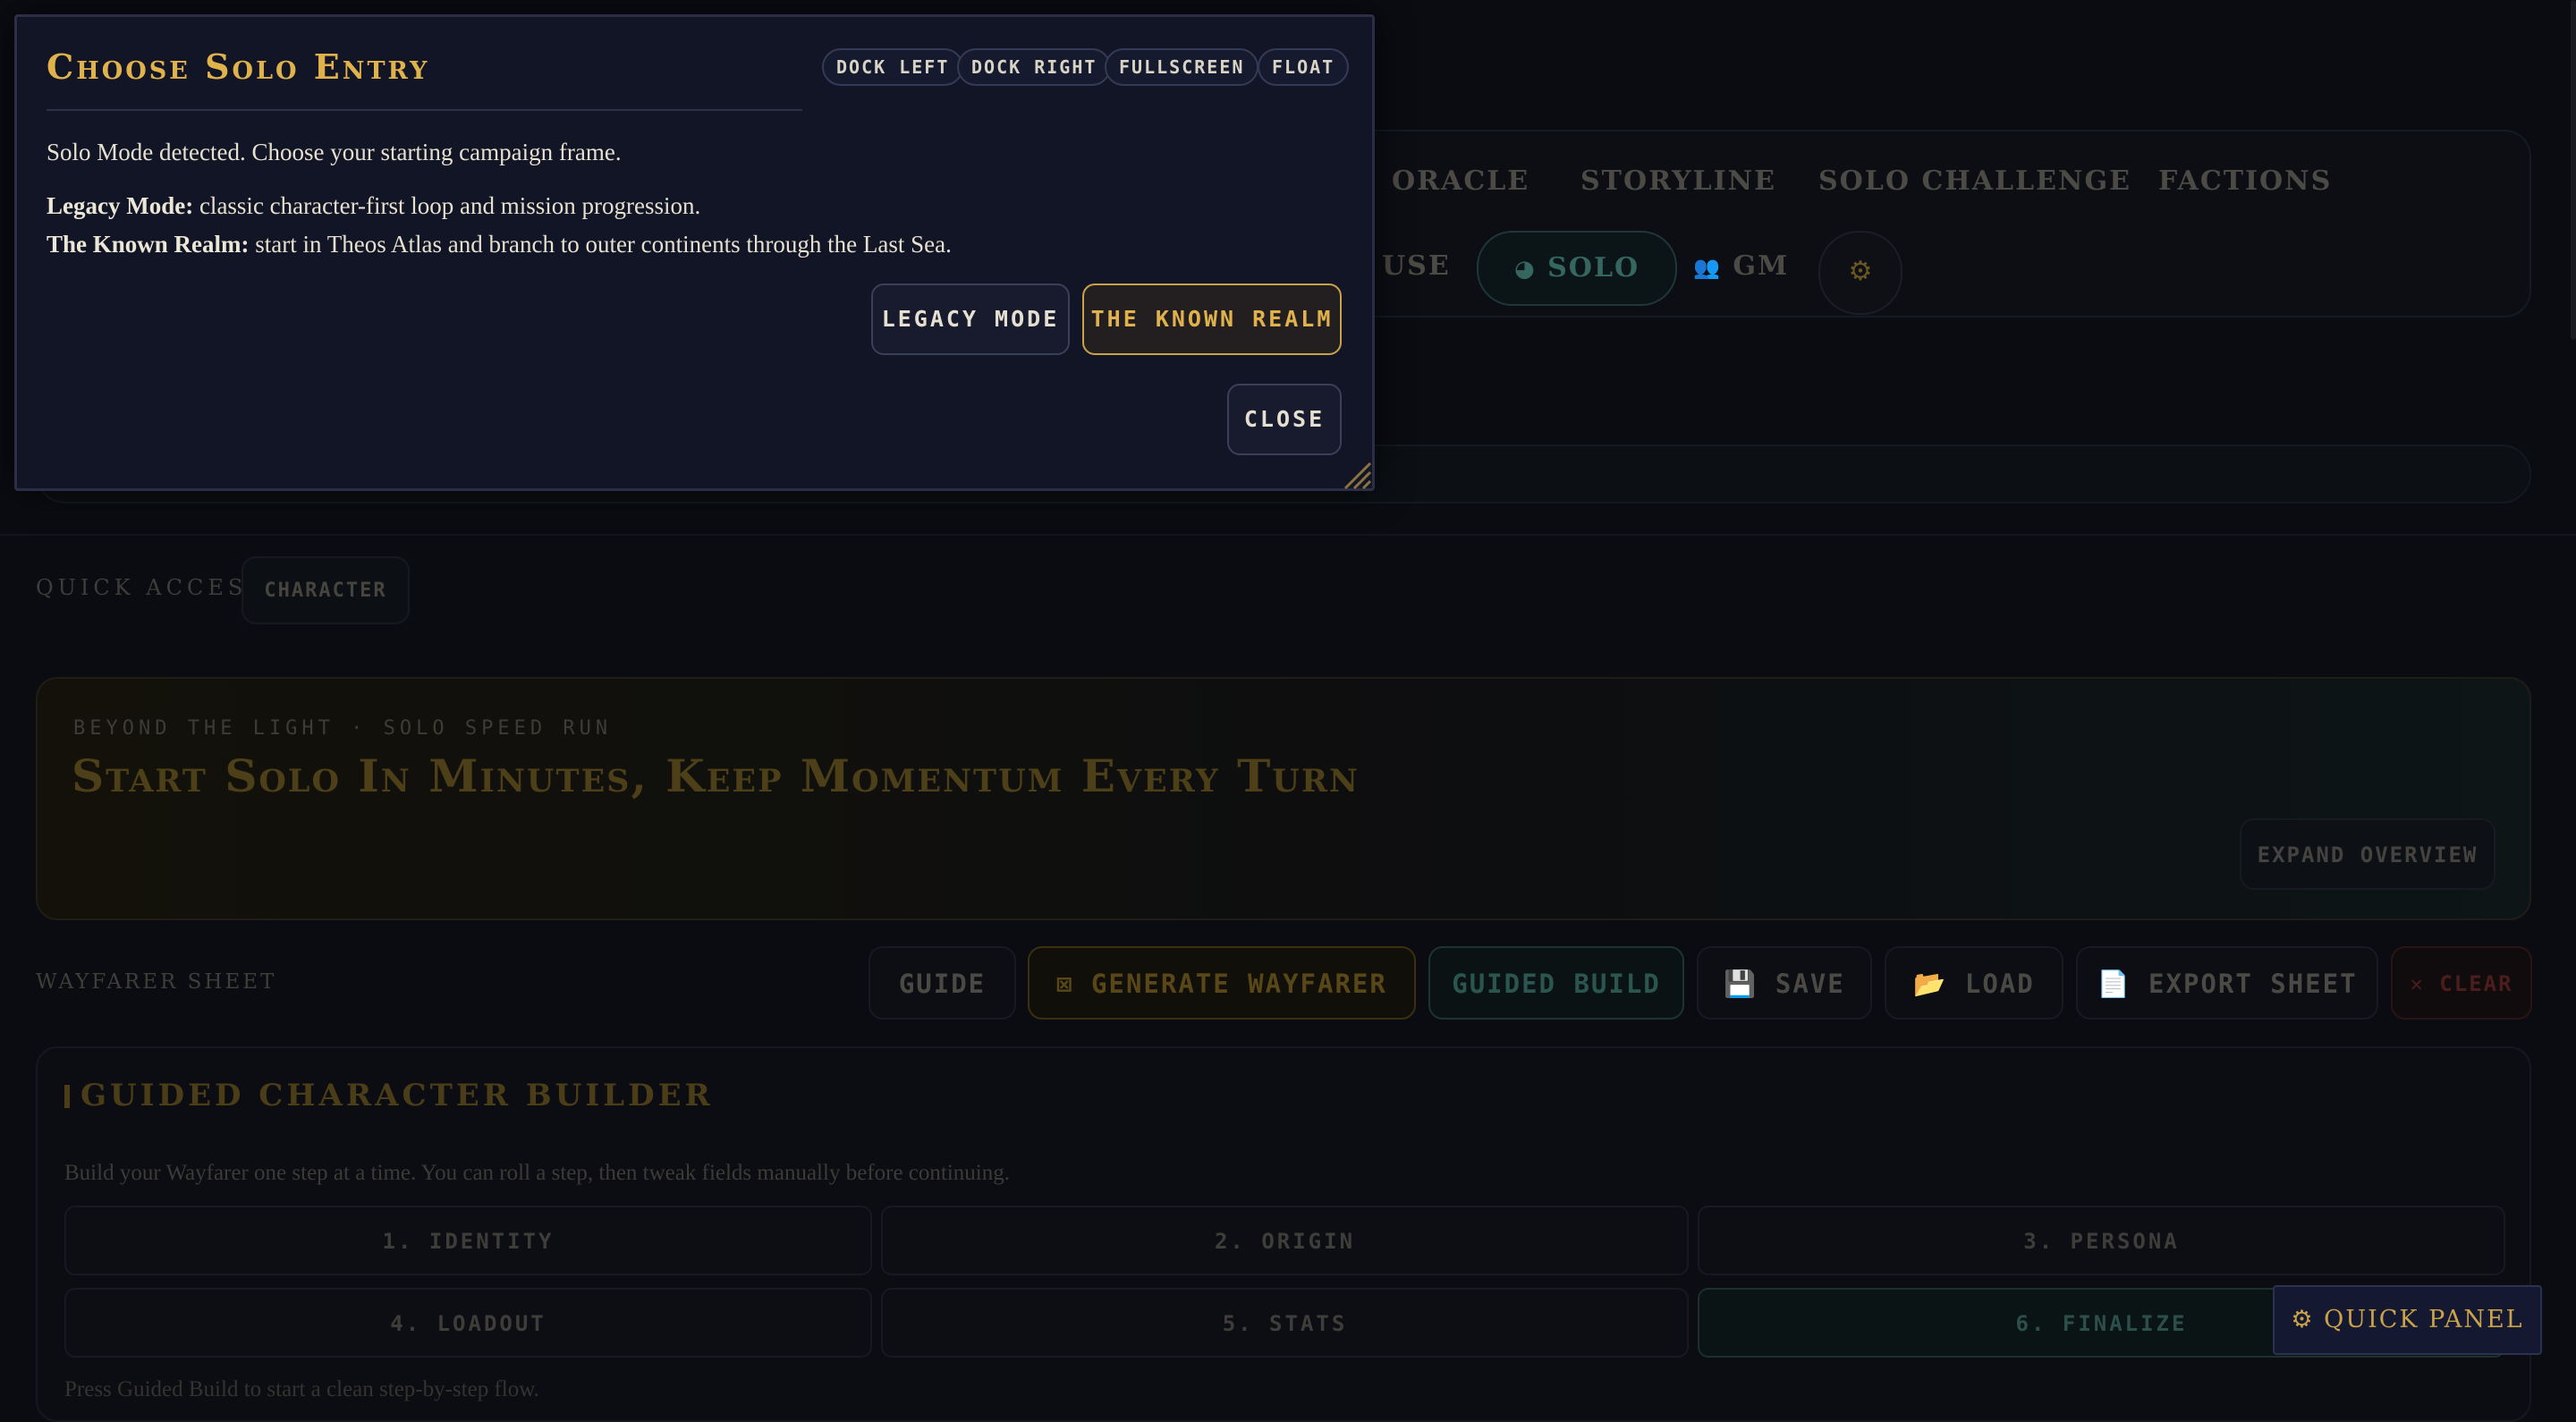 The width and height of the screenshot is (2576, 1422). Describe the element at coordinates (1593, 268) in the screenshot. I see `mode-solo-label: SOLO` at that location.